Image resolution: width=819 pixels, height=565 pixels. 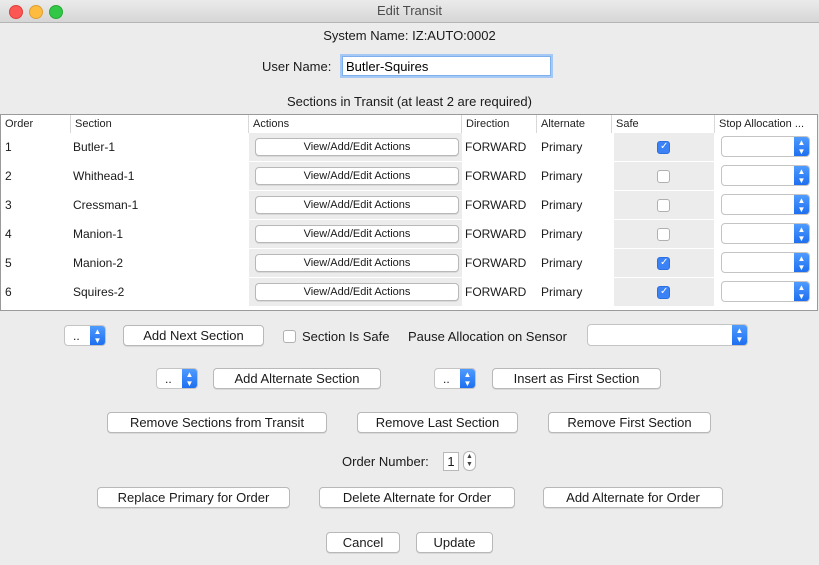 What do you see at coordinates (667, 335) in the screenshot?
I see `pause-allocation-sensor-combo: ▲ ▼` at bounding box center [667, 335].